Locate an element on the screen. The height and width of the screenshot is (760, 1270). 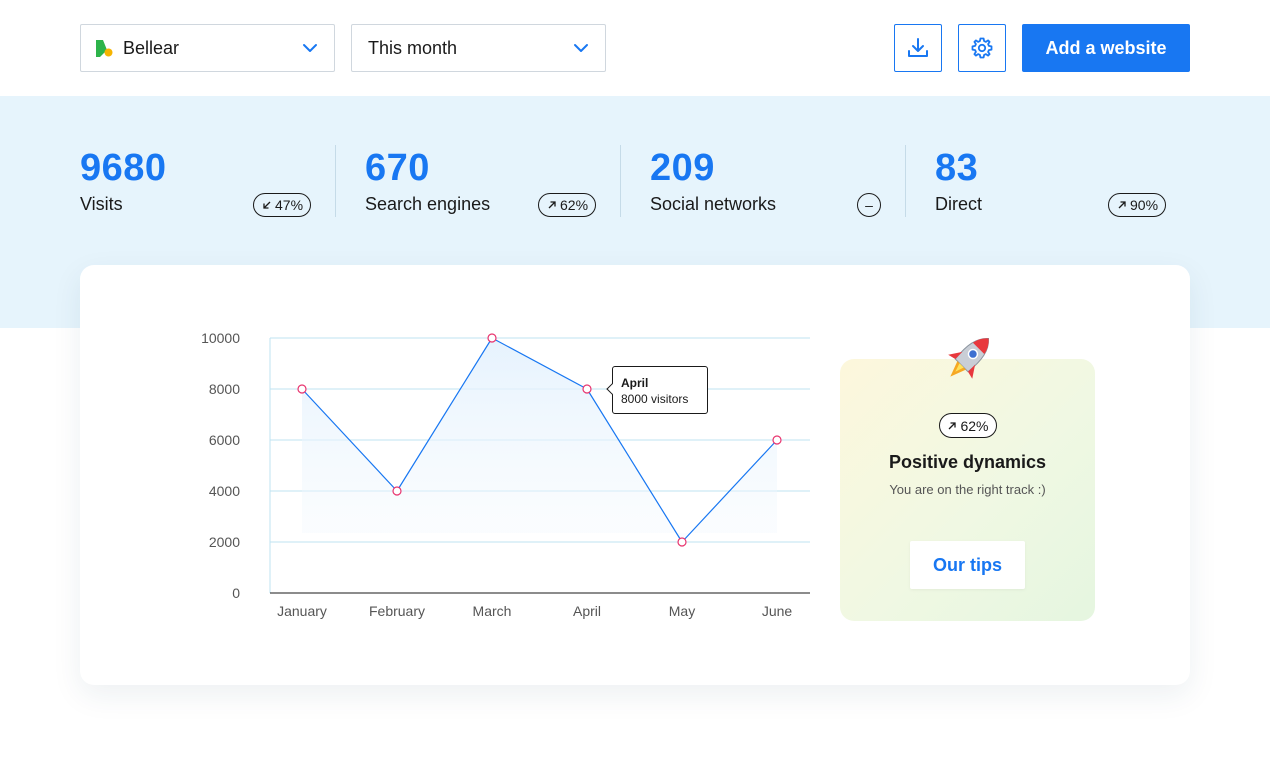
y-tick-label: 4000 is located at coordinates (224, 491).